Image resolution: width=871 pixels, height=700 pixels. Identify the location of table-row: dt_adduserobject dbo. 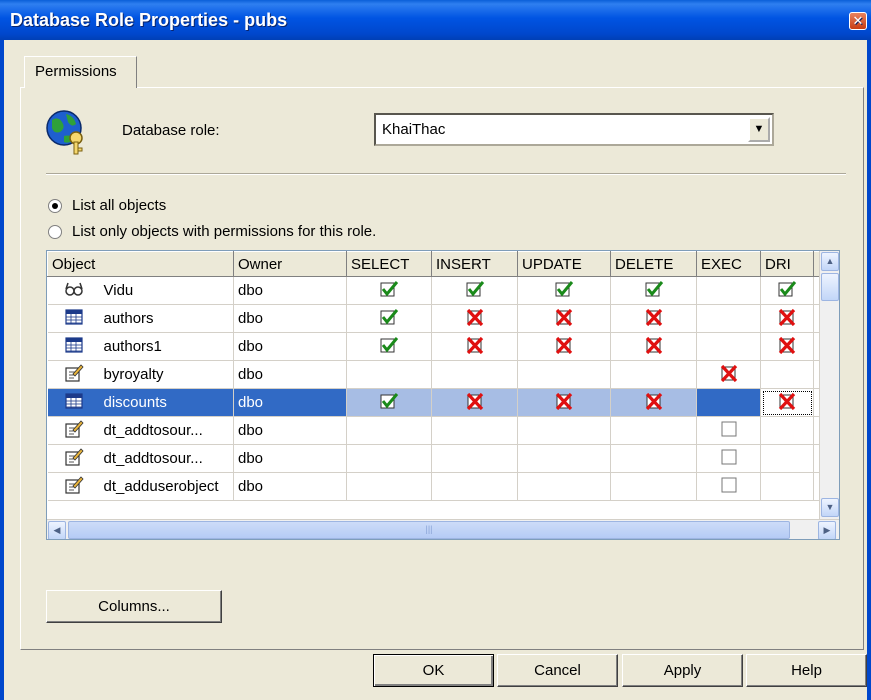
(435, 486).